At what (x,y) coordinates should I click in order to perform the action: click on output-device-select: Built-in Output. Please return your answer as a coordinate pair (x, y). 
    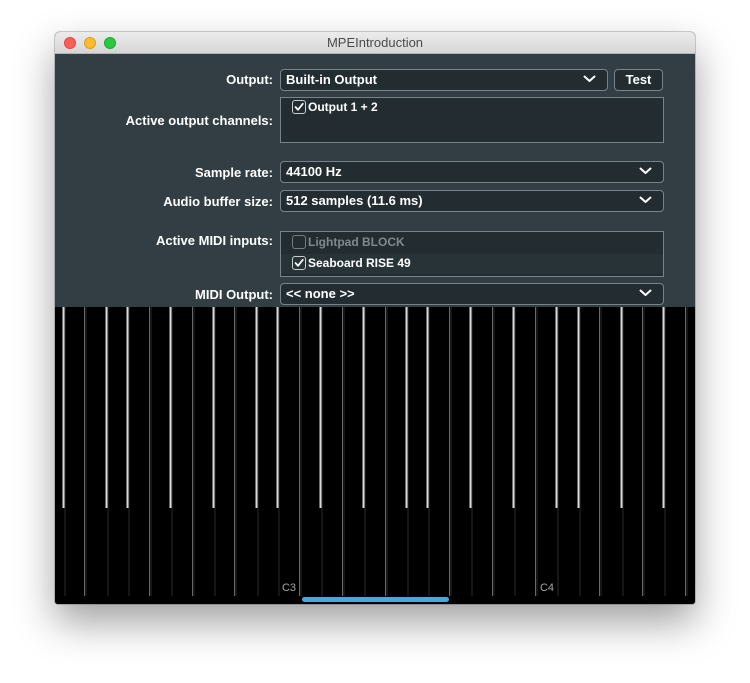
    Looking at the image, I should click on (444, 80).